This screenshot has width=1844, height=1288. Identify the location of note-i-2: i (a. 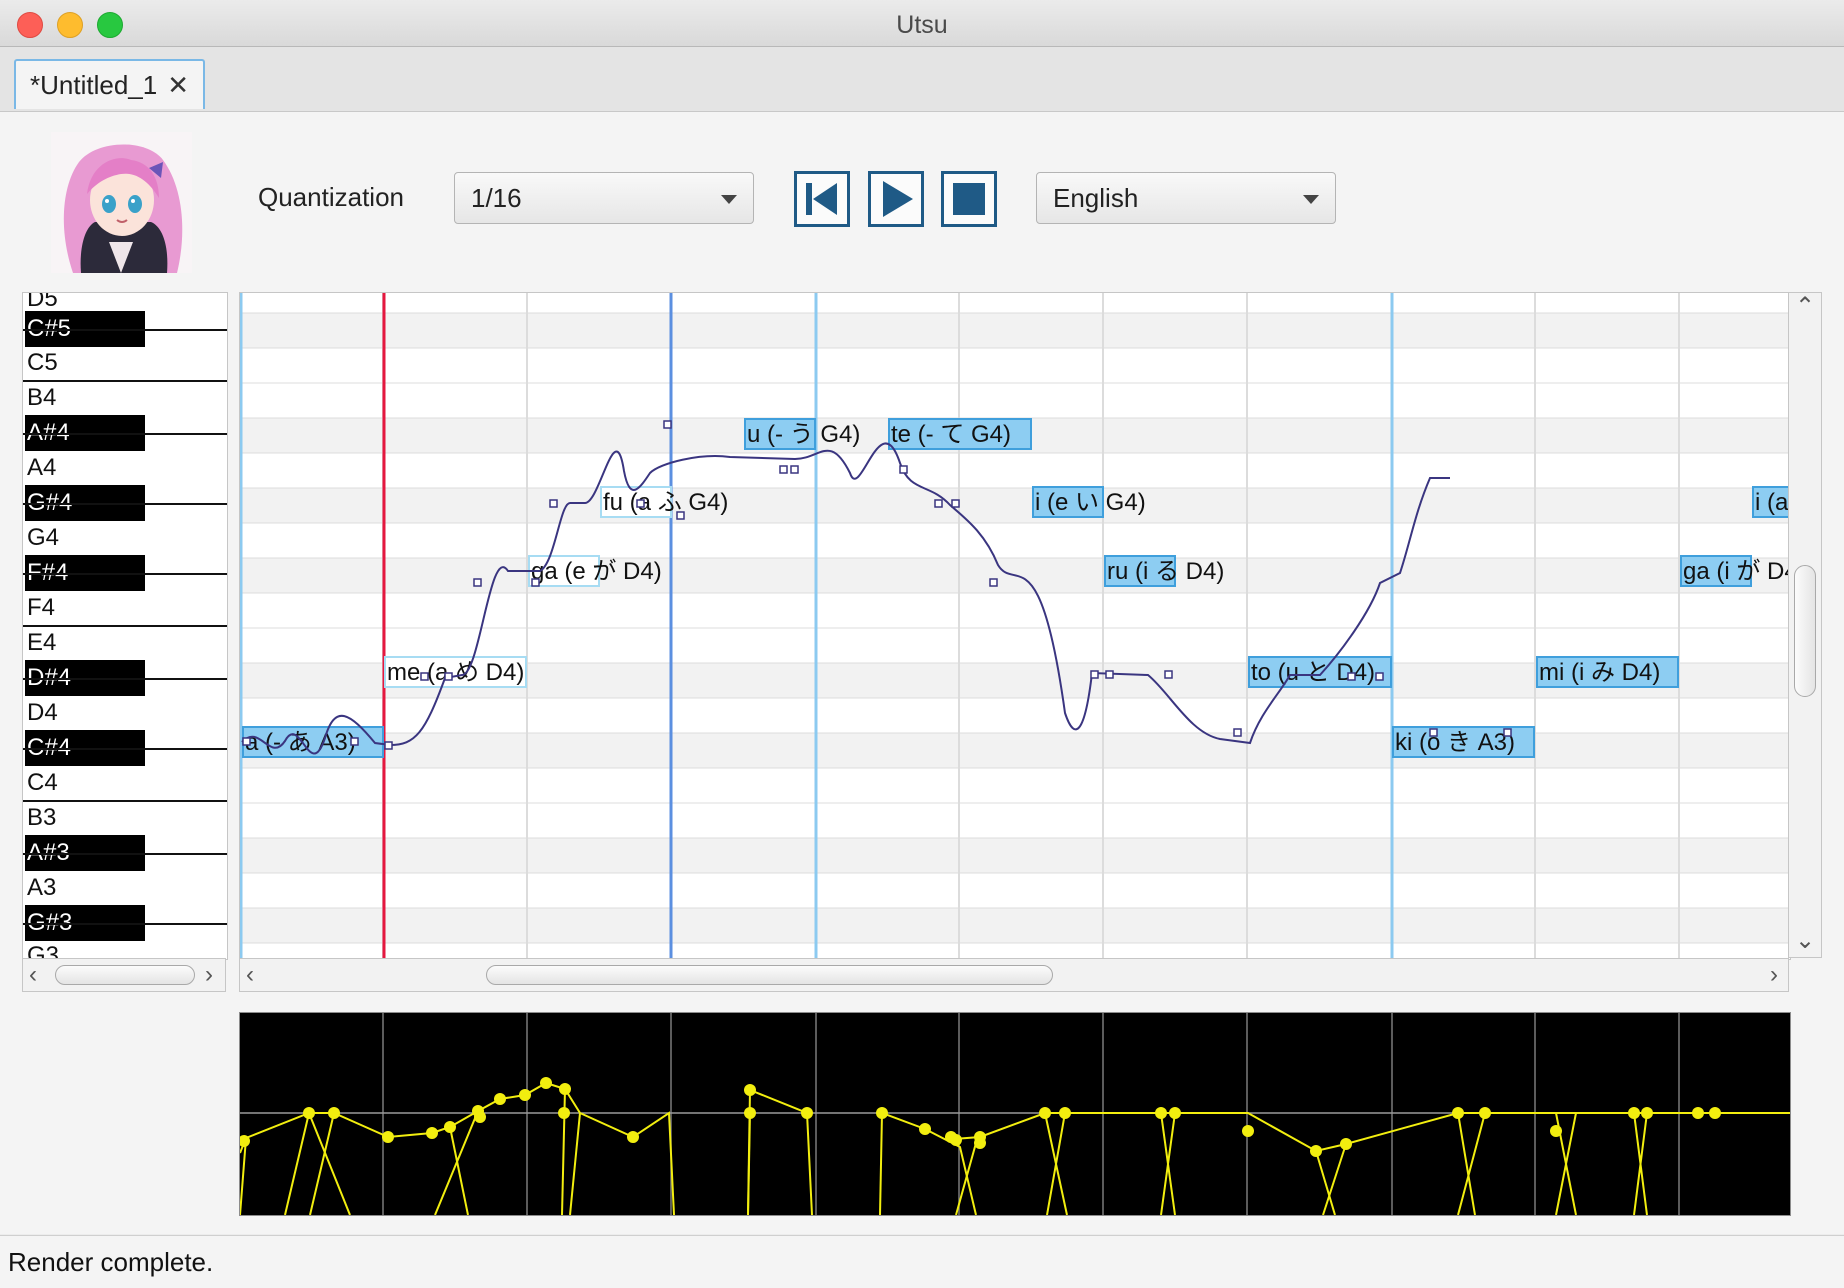
(1771, 502).